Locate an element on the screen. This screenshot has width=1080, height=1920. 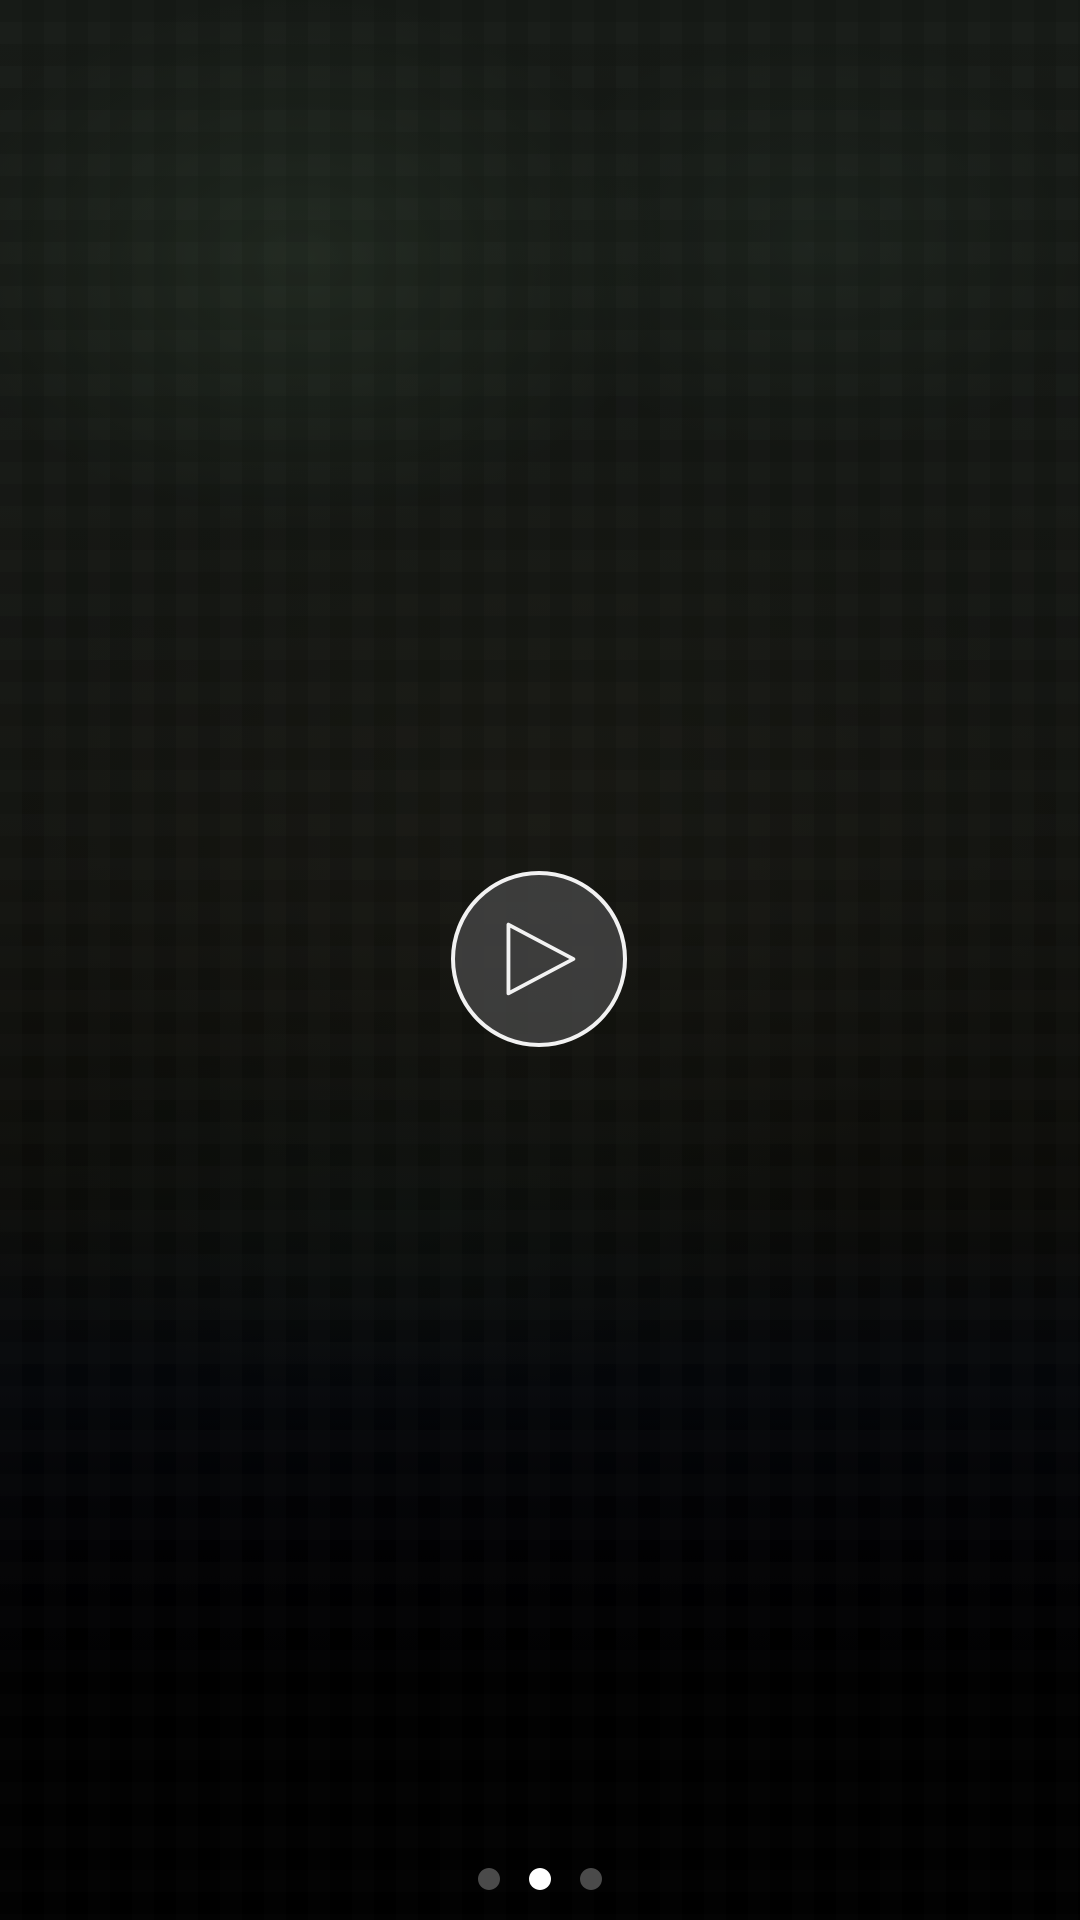
page-indicator is located at coordinates (540, 1879).